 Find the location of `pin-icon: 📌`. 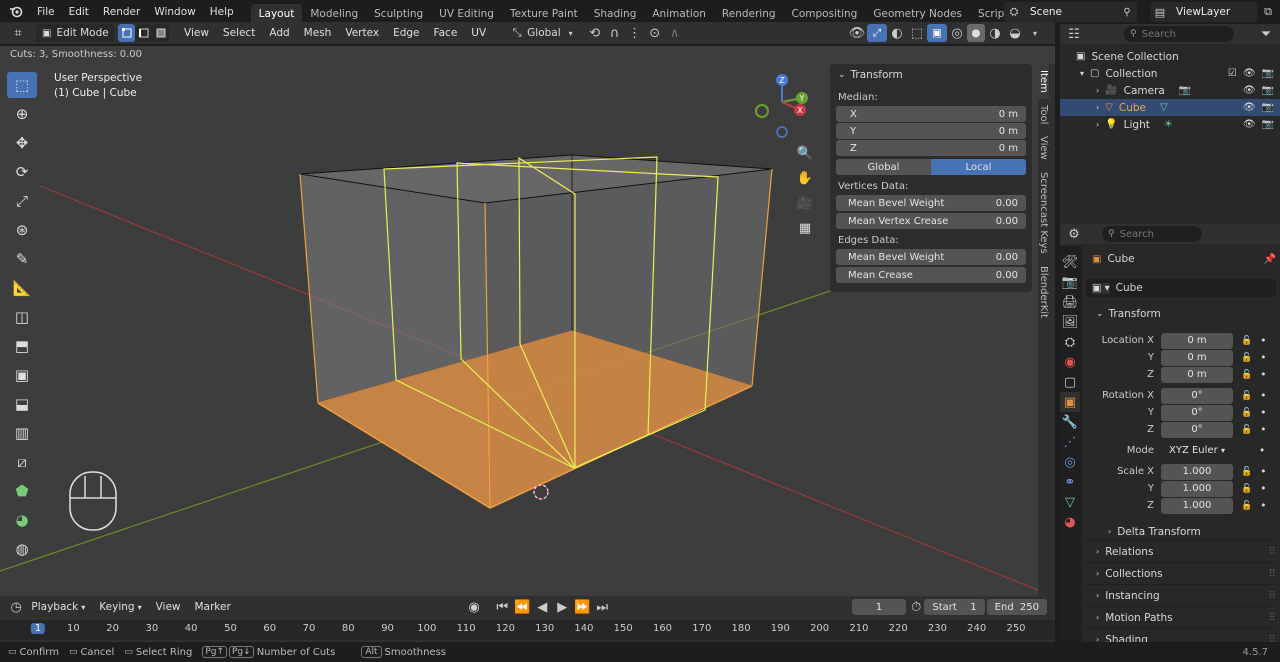

pin-icon: 📌 is located at coordinates (1270, 259).